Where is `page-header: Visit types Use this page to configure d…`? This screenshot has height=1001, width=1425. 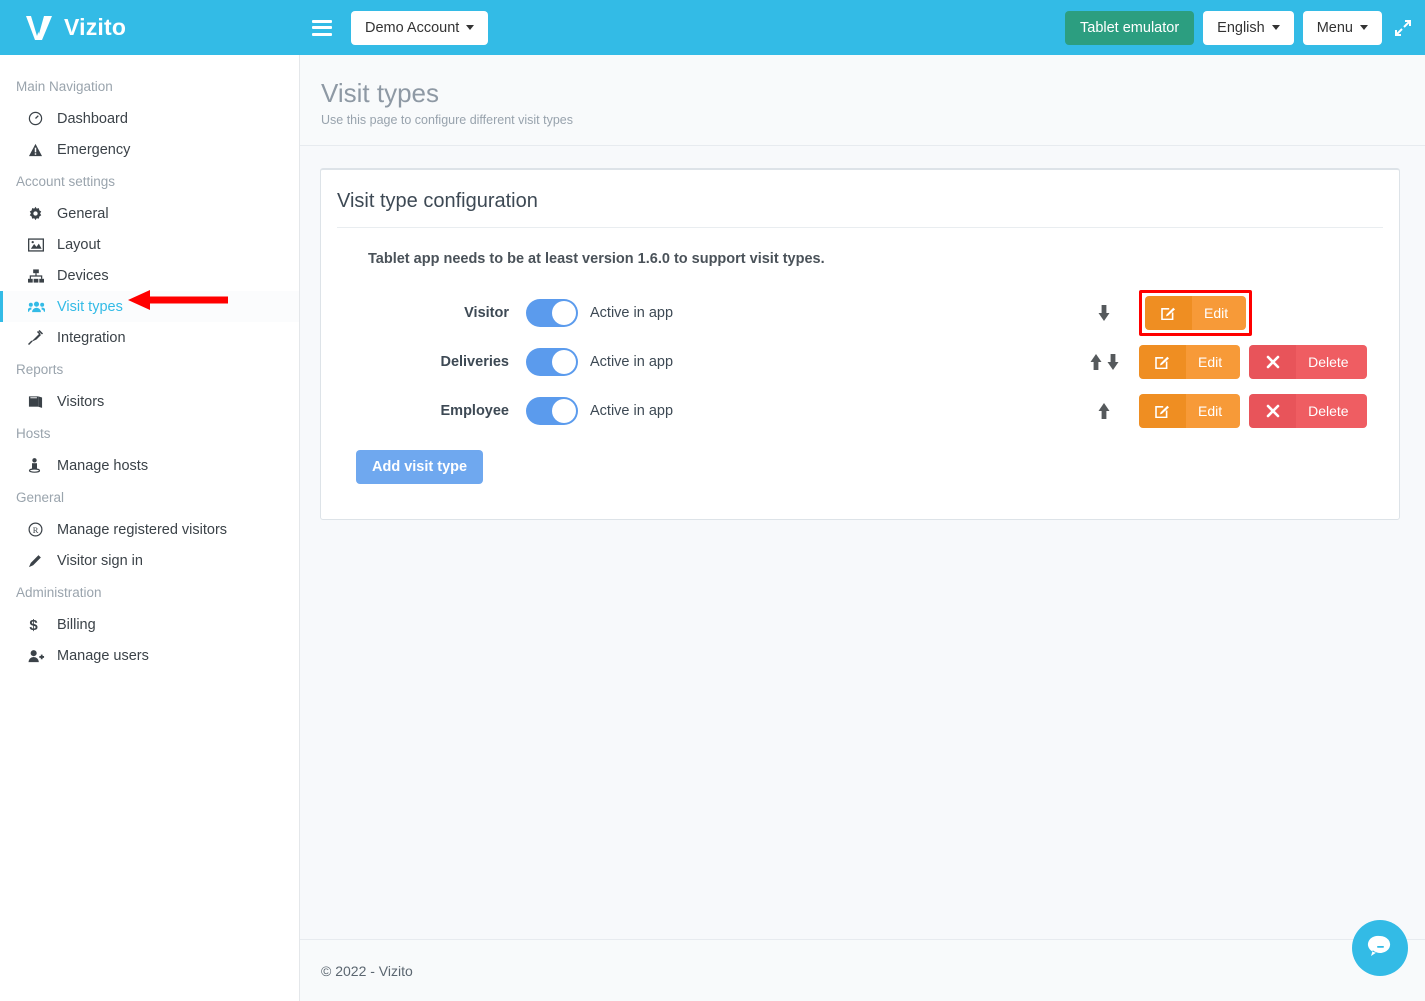
page-header: Visit types Use this page to configure d… is located at coordinates (862, 100).